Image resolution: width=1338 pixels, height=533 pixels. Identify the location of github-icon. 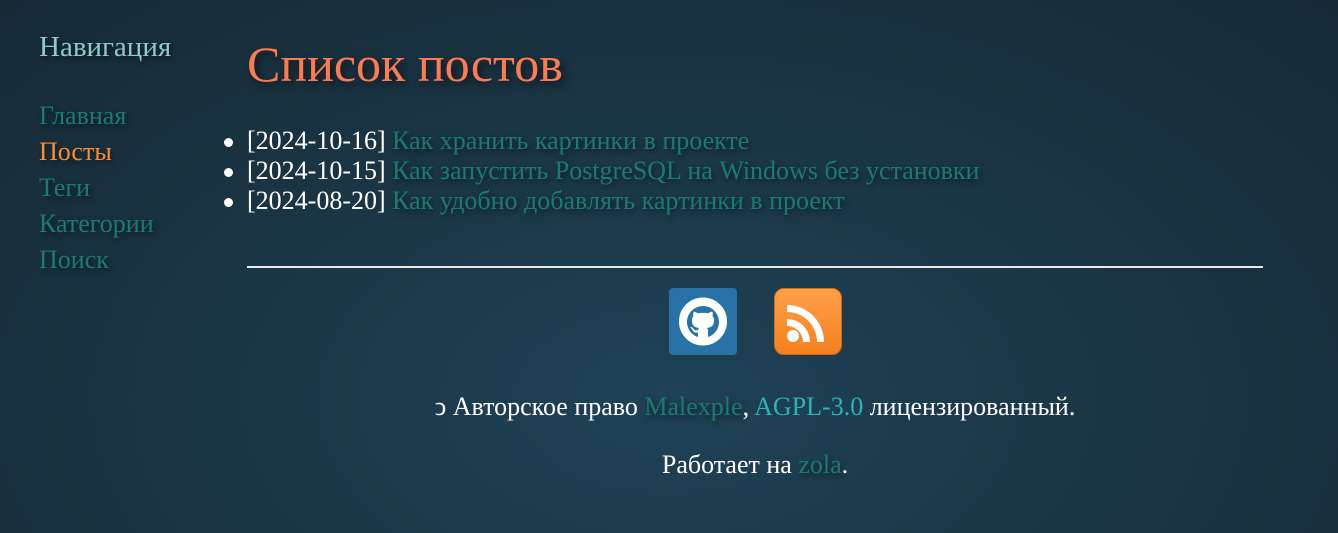
(703, 321).